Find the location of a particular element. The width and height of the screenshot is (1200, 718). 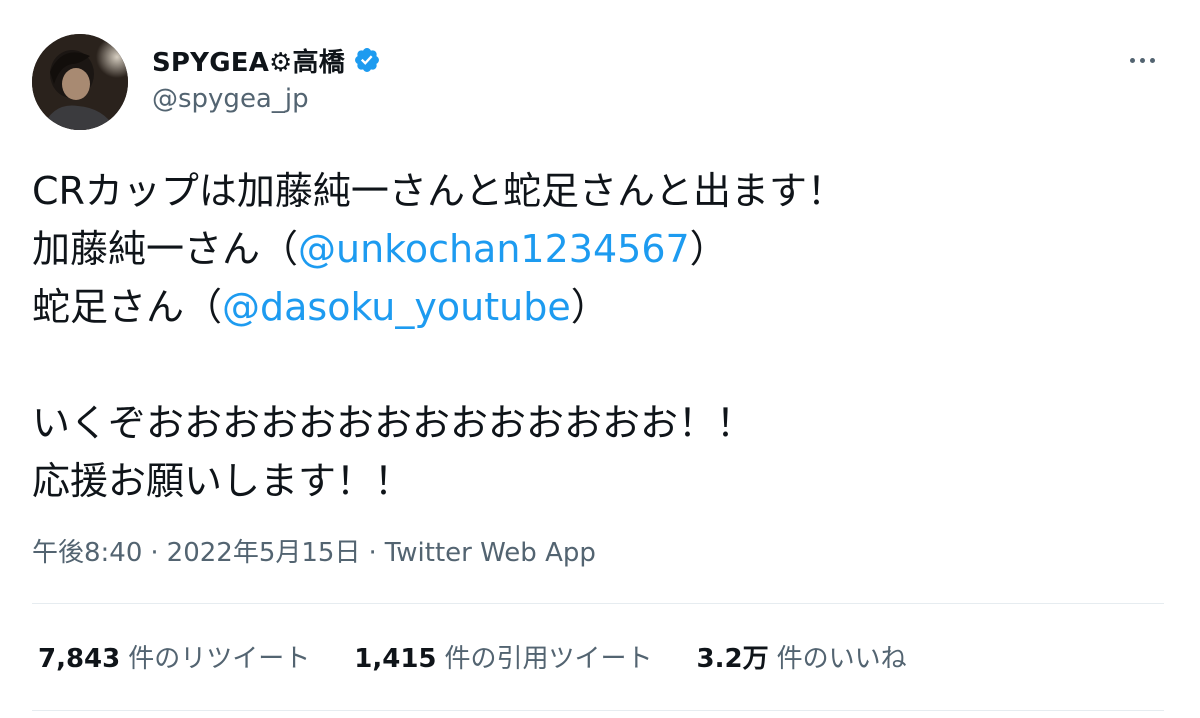

tweet-line-text: 応援お願いします！！ is located at coordinates (222, 481).